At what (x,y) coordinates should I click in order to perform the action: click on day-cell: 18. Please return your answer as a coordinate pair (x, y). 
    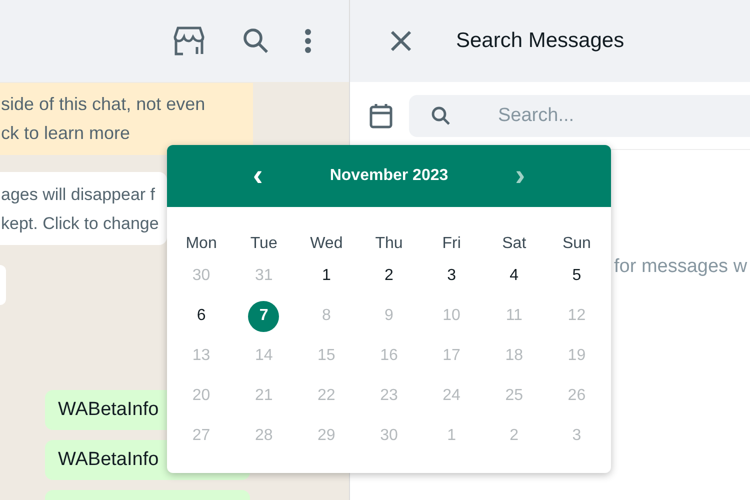
    Looking at the image, I should click on (514, 356).